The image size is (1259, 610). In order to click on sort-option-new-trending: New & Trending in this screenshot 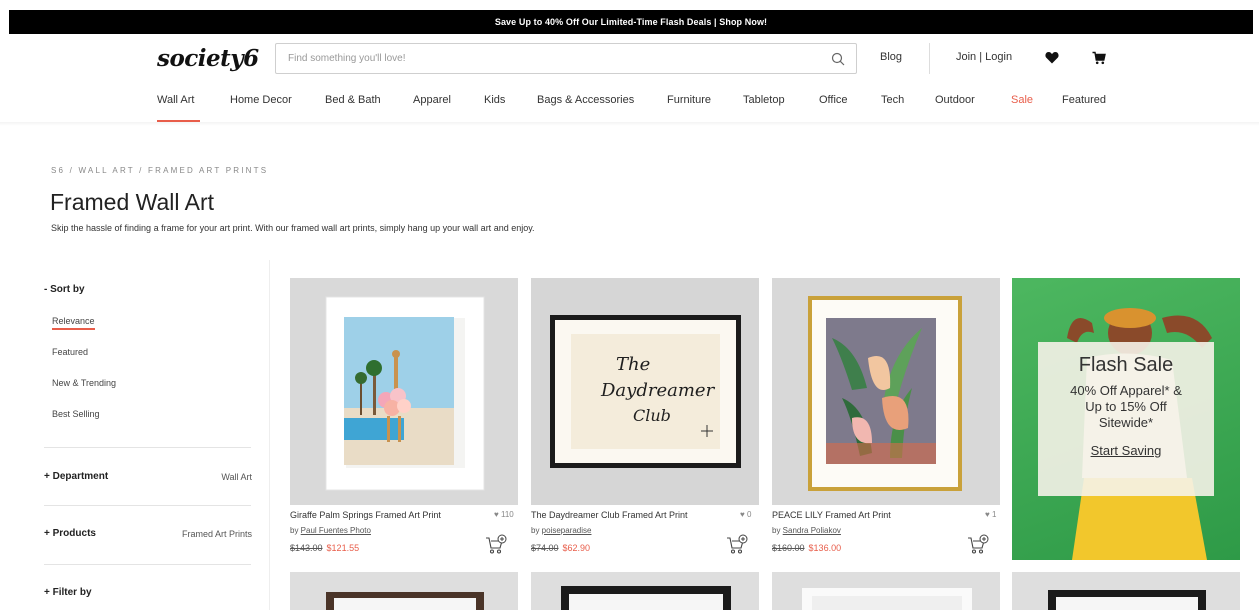, I will do `click(84, 383)`.